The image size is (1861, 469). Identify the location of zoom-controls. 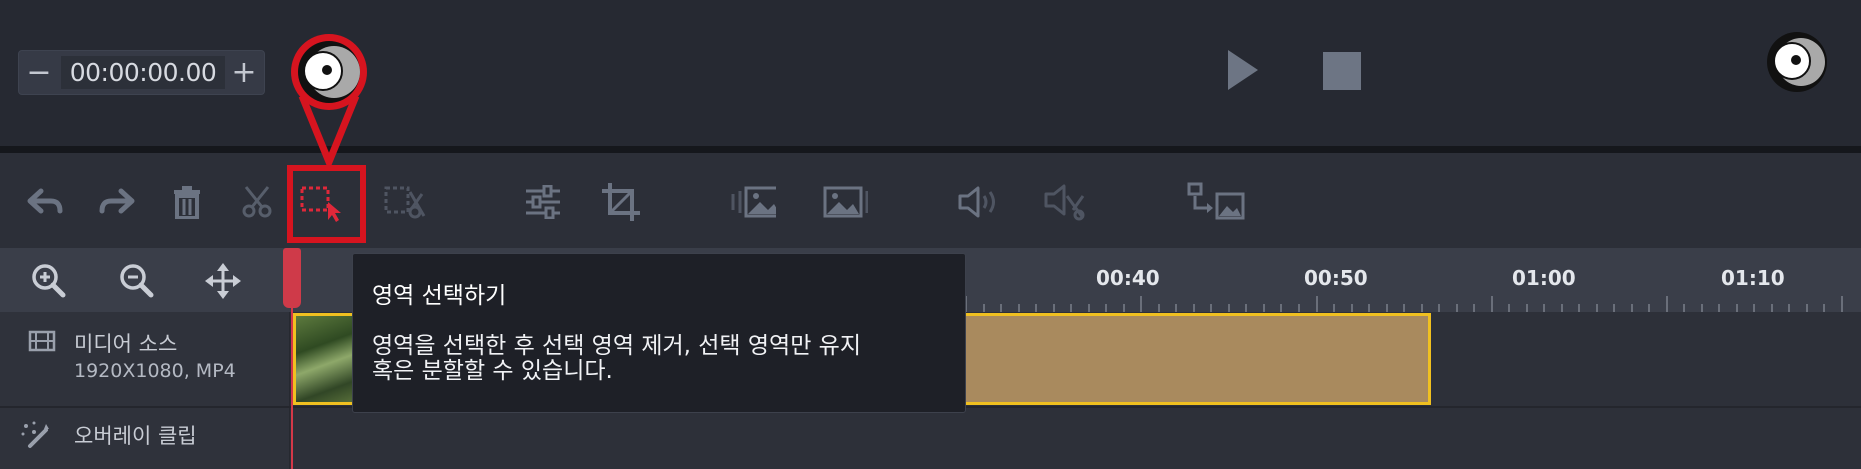
(145, 280).